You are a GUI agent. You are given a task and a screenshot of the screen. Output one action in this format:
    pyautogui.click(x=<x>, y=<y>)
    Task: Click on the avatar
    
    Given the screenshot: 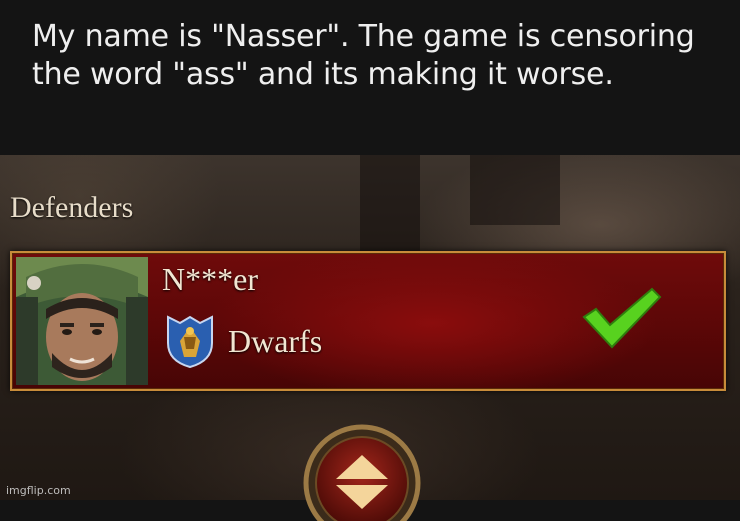 What is the action you would take?
    pyautogui.click(x=82, y=321)
    